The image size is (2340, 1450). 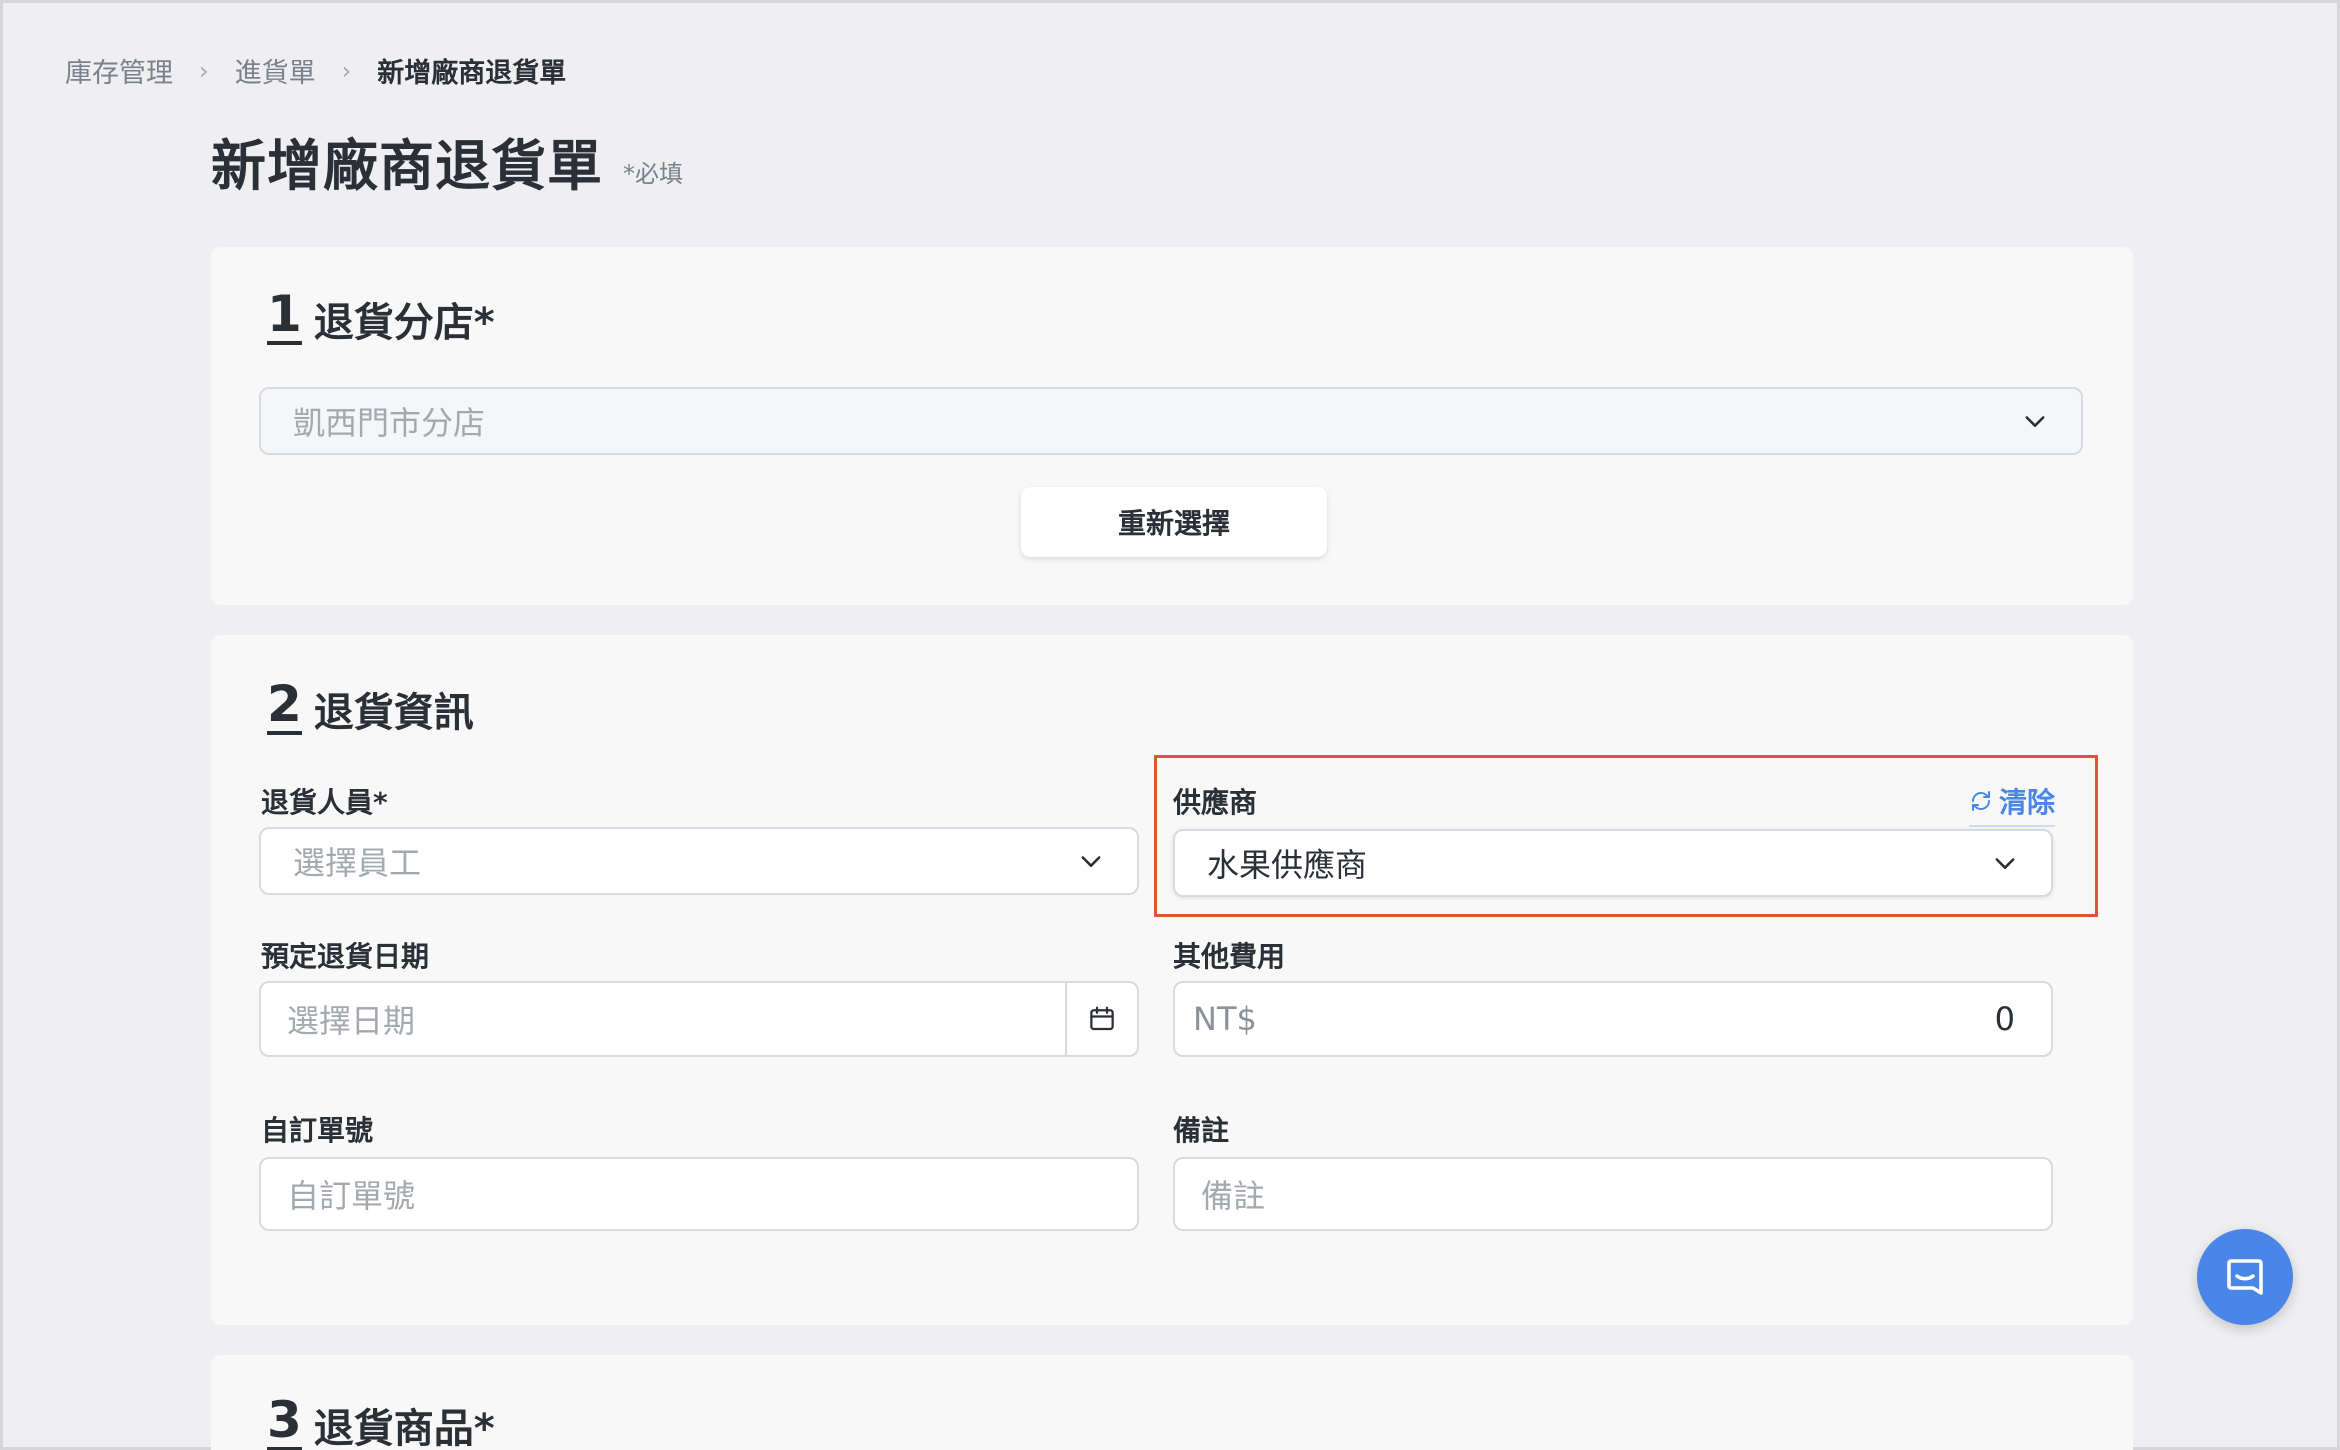 What do you see at coordinates (1171, 421) in the screenshot?
I see `branch-select: 凱西門市分店` at bounding box center [1171, 421].